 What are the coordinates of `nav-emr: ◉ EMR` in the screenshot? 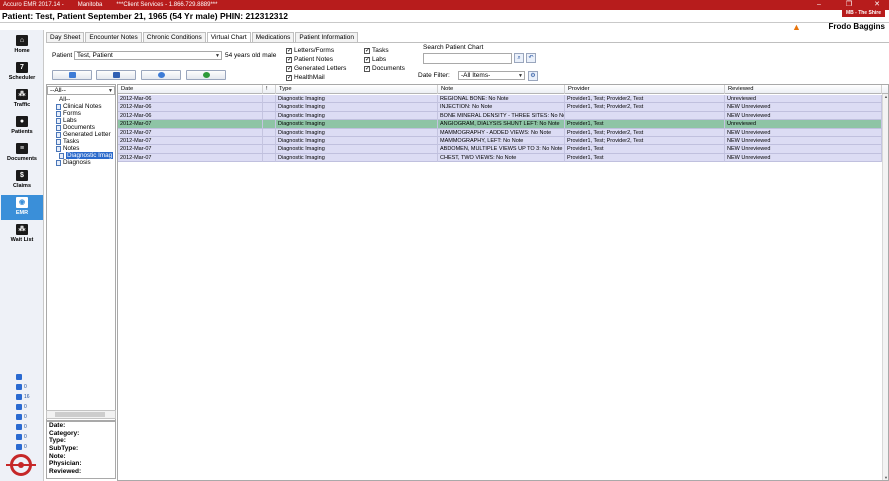 It's located at (22, 207).